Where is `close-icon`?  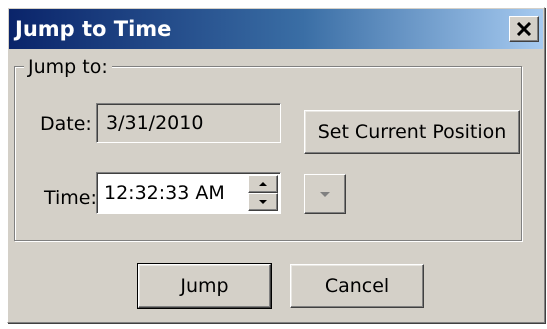
close-icon is located at coordinates (524, 29).